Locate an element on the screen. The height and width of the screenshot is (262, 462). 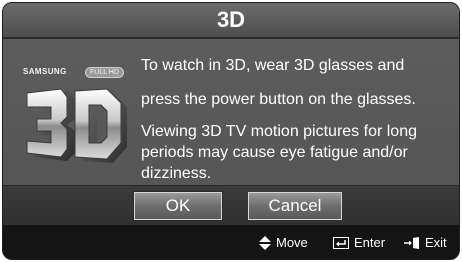
samsung-3d-logo: SAMSUNG FULL HD is located at coordinates (77, 119).